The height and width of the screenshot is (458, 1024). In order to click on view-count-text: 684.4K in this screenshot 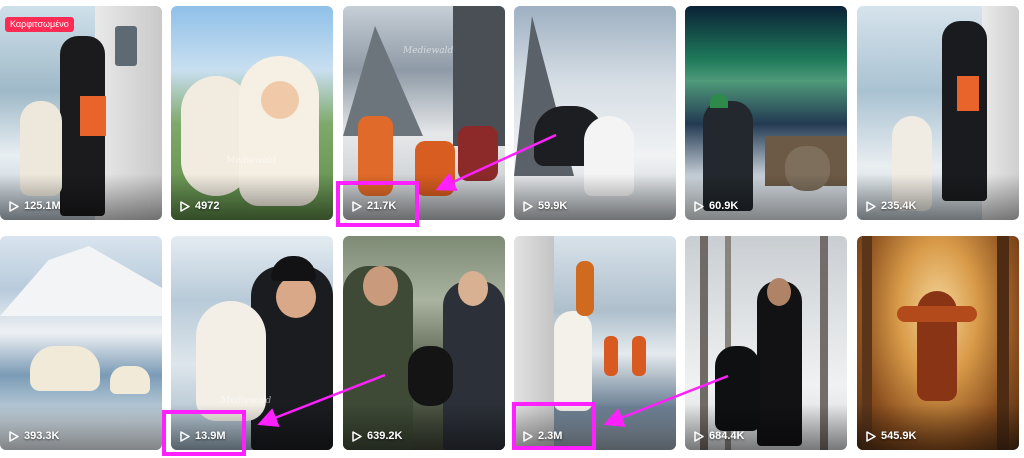, I will do `click(727, 436)`.